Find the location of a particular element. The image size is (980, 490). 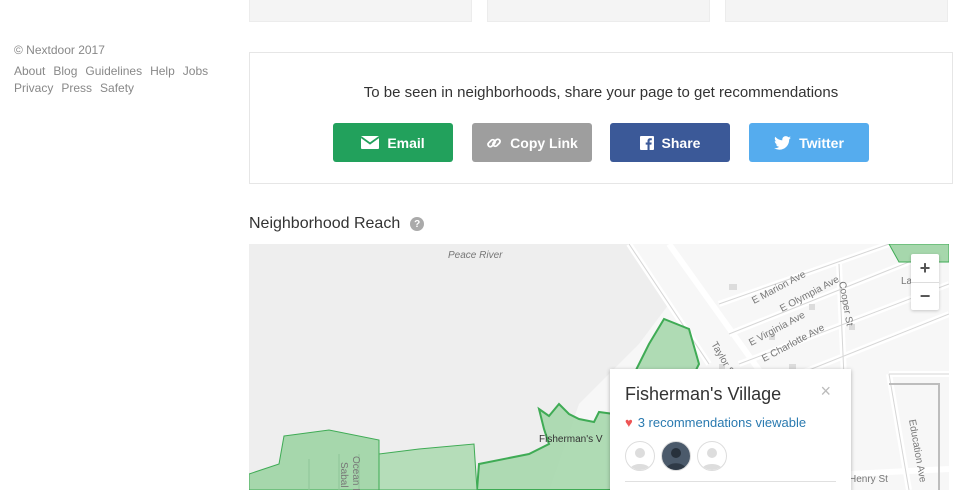

footer-link-safety: Safety is located at coordinates (117, 88).